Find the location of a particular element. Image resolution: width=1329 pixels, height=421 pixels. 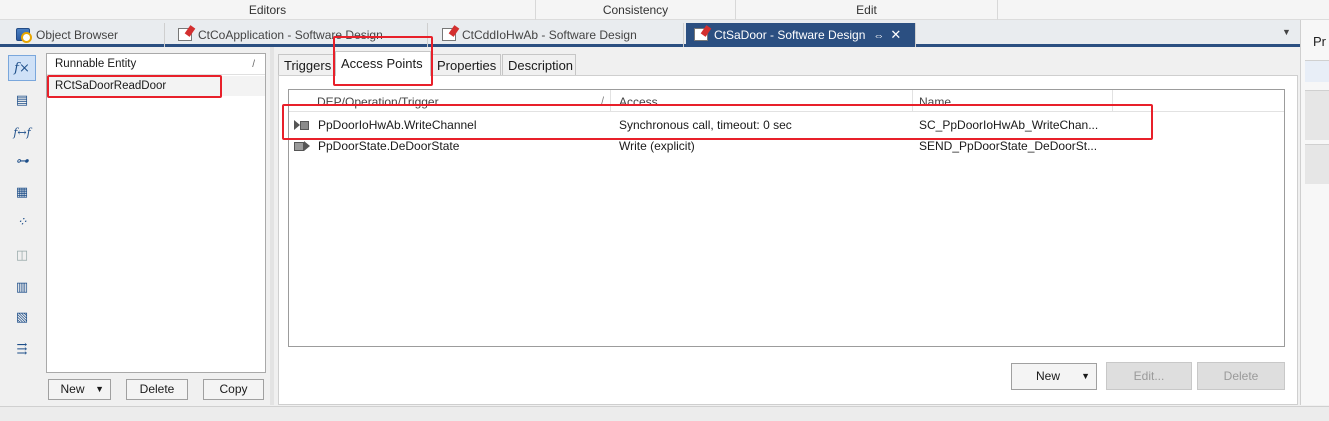

ribbon-group-editors: Editors is located at coordinates (268, 10).